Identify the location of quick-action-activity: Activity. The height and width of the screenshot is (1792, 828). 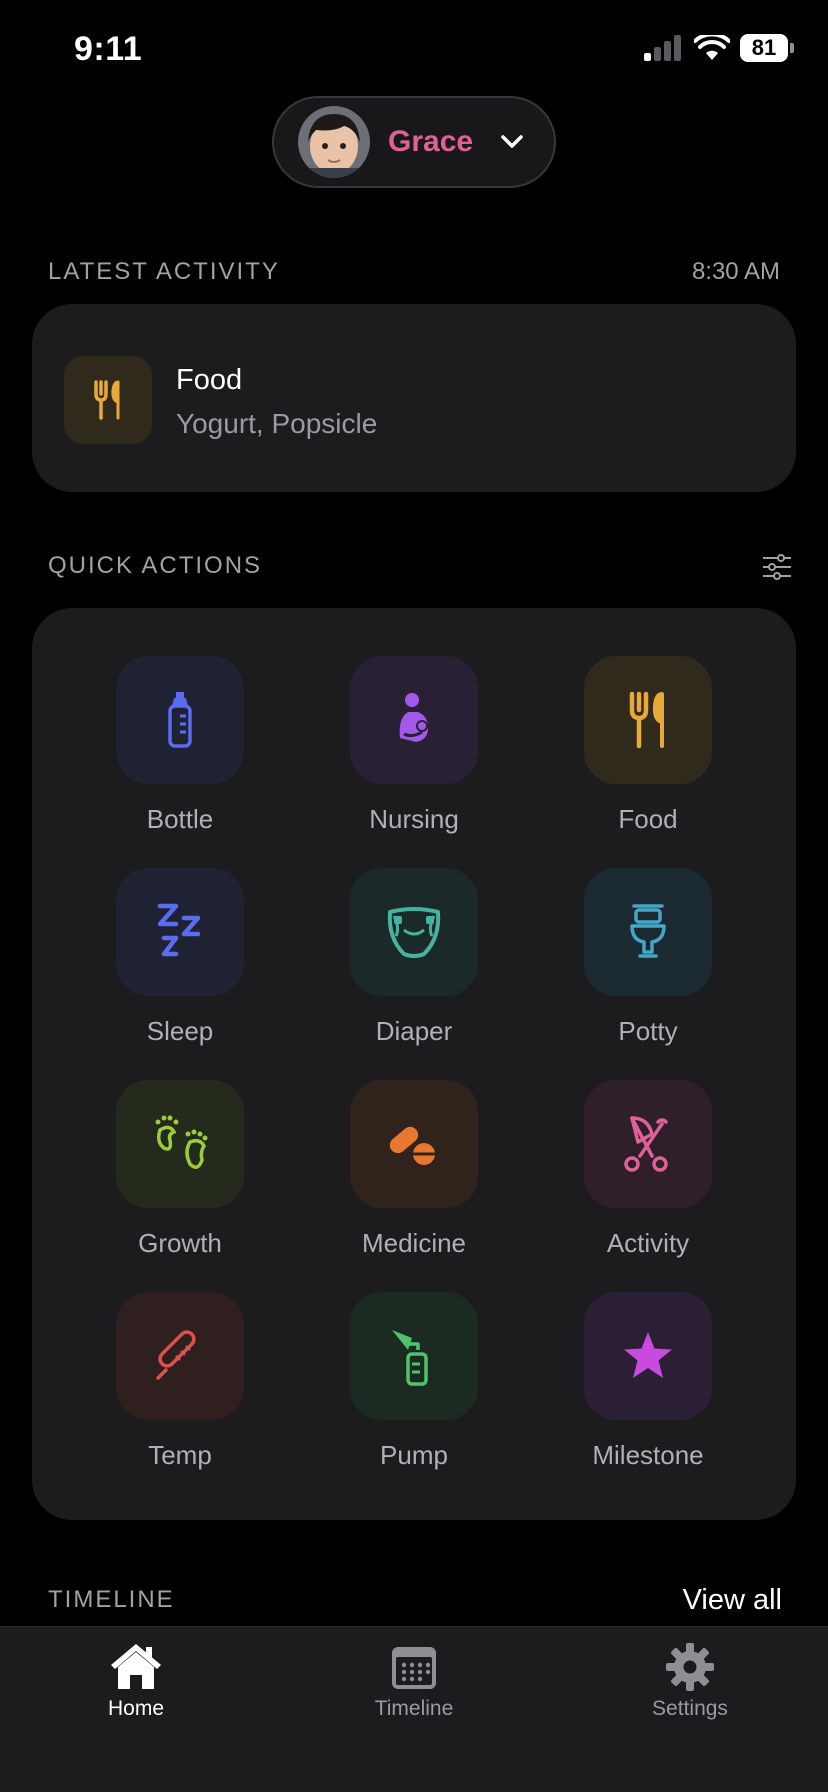
(648, 1169).